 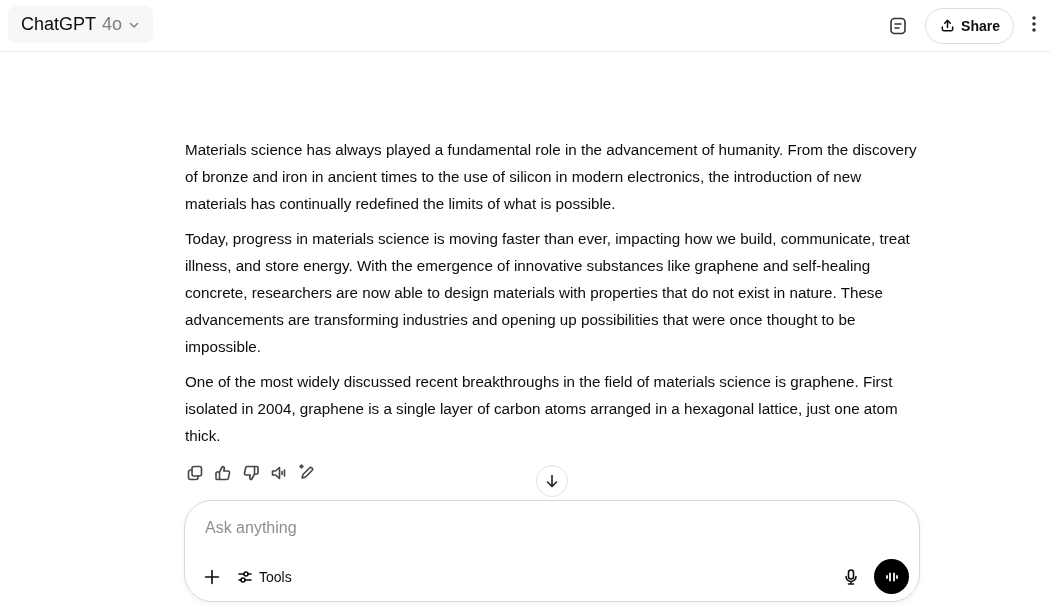 What do you see at coordinates (223, 473) in the screenshot?
I see `thumbs-up-icon` at bounding box center [223, 473].